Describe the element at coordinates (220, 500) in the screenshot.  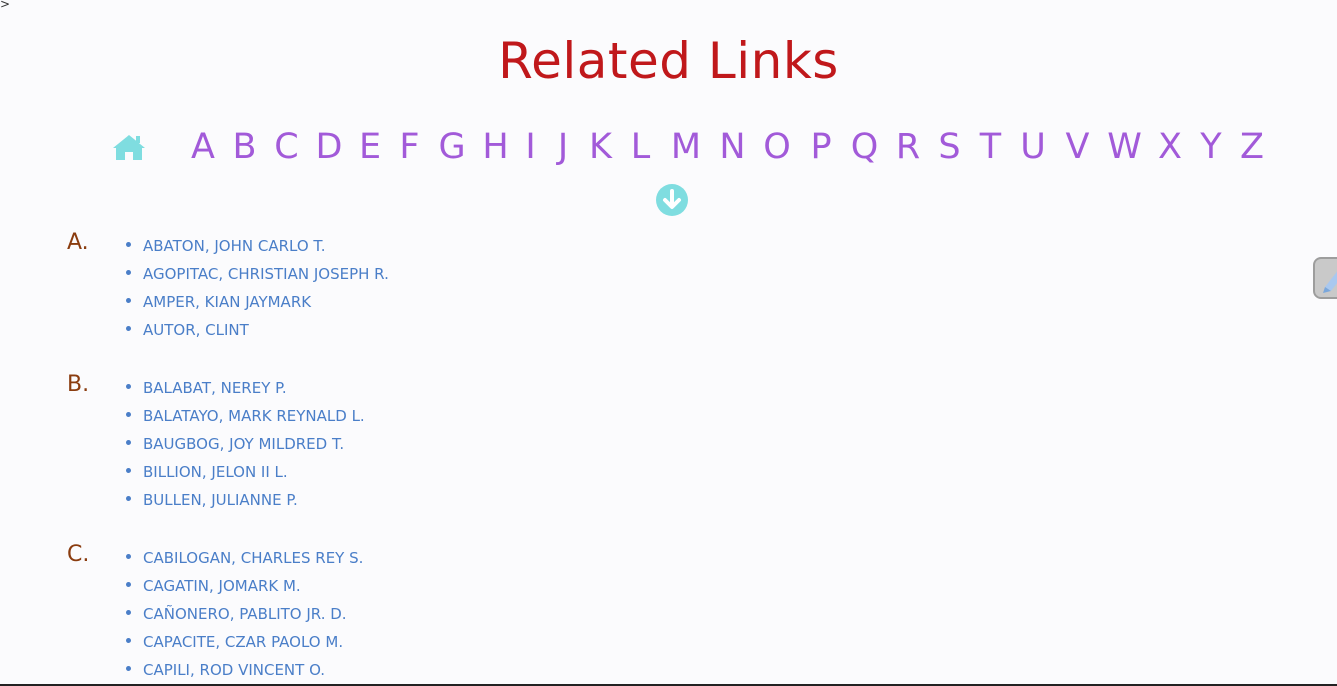
I see `name-link: BULLEN, JULIANNE P.` at that location.